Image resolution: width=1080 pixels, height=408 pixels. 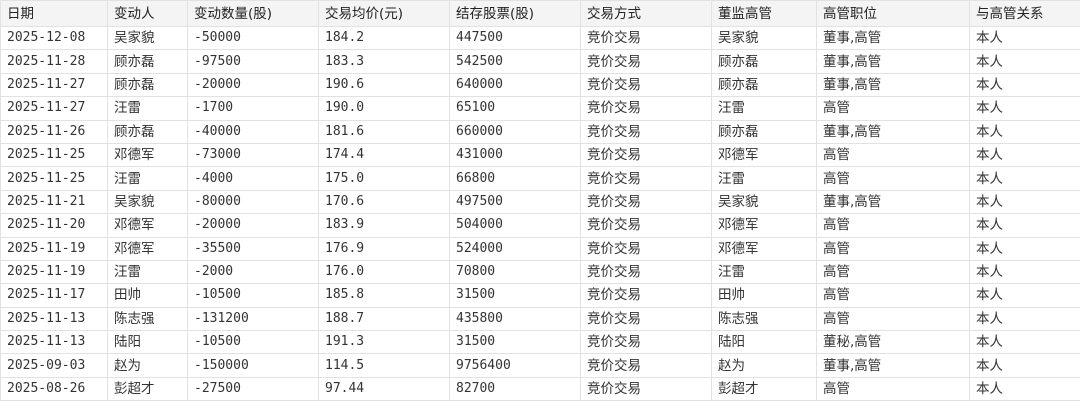 I want to click on col-header-executive: 董监高管, so click(x=764, y=13).